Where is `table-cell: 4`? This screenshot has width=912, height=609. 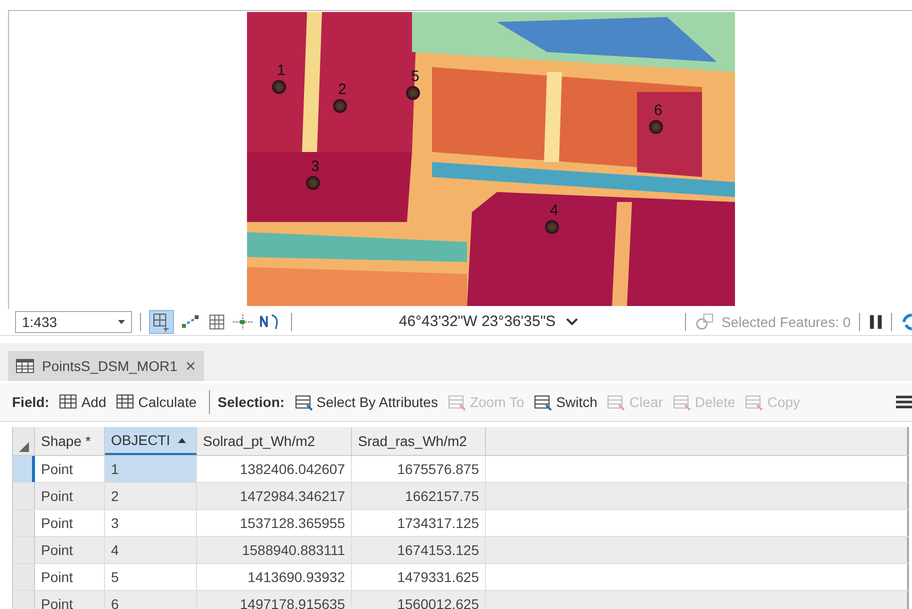
table-cell: 4 is located at coordinates (151, 550).